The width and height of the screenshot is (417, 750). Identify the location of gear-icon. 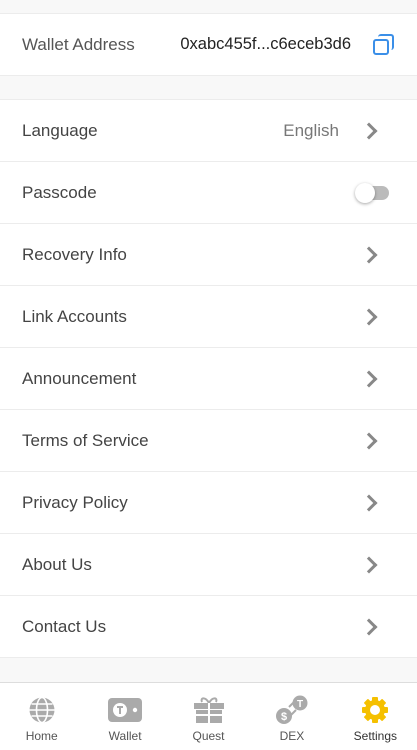
(375, 710).